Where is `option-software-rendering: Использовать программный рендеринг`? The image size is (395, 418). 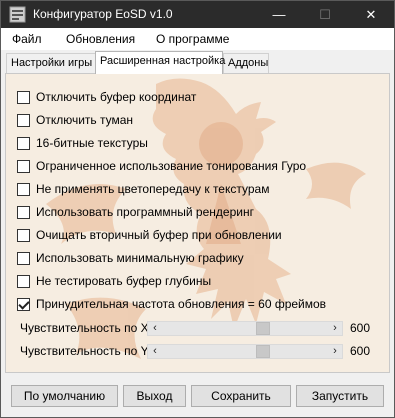
option-software-rendering: Использовать программный рендеринг is located at coordinates (135, 212).